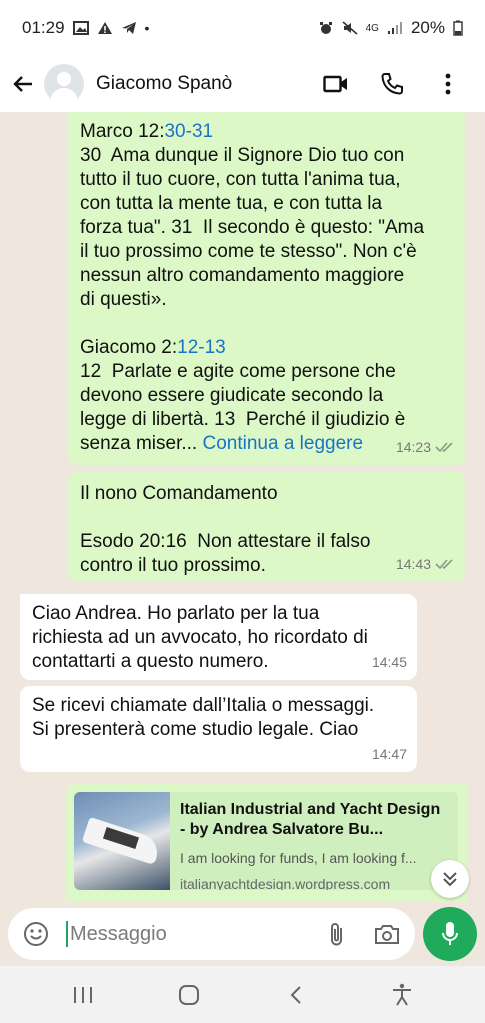 The image size is (485, 1023). I want to click on mute-icon, so click(350, 28).